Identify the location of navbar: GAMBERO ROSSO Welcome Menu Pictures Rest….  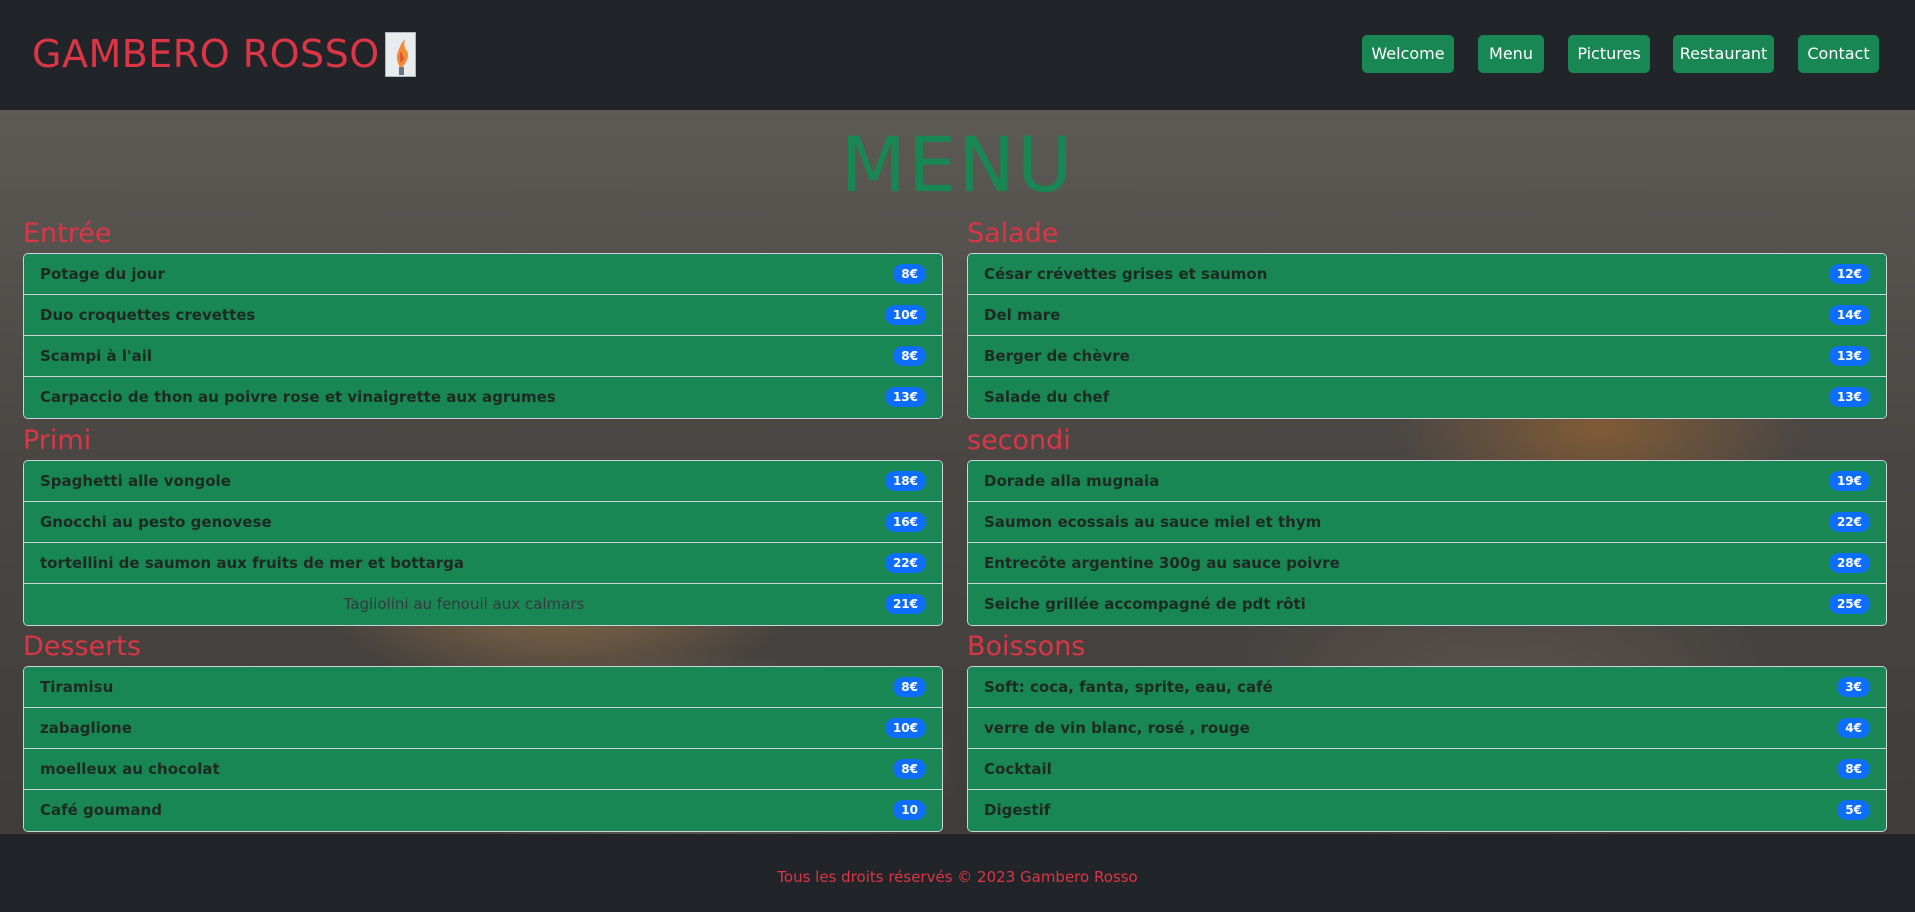
(957, 55).